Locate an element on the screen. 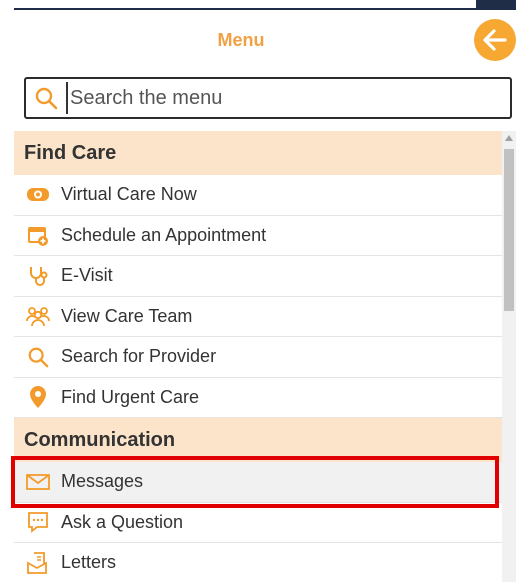 This screenshot has width=516, height=582. search-field is located at coordinates (268, 98).